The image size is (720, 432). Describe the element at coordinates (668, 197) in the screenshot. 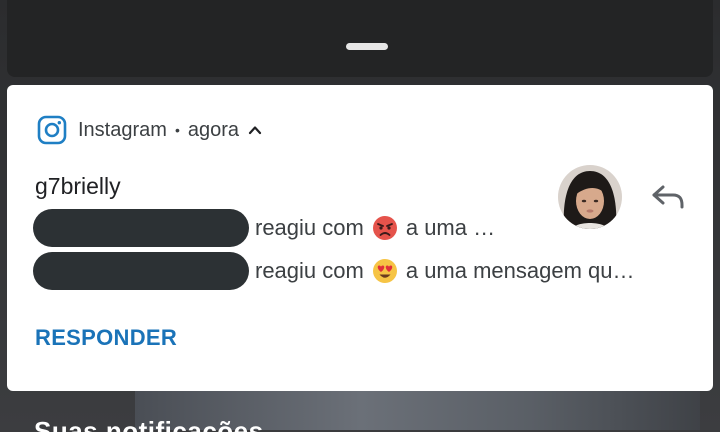

I see `reply-icon` at that location.